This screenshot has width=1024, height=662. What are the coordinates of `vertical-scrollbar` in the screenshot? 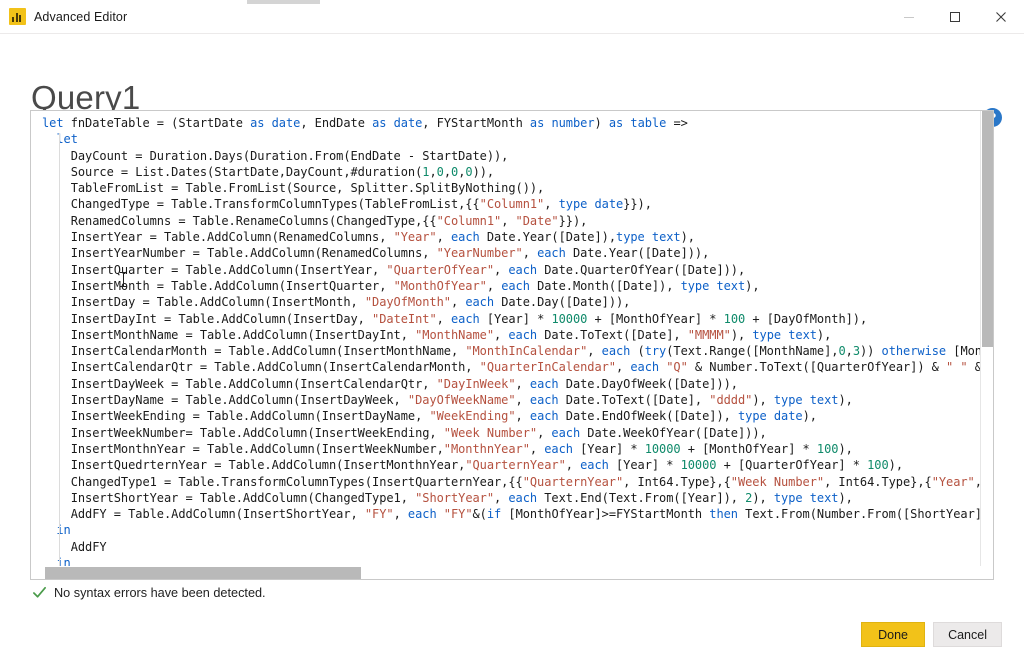 It's located at (986, 339).